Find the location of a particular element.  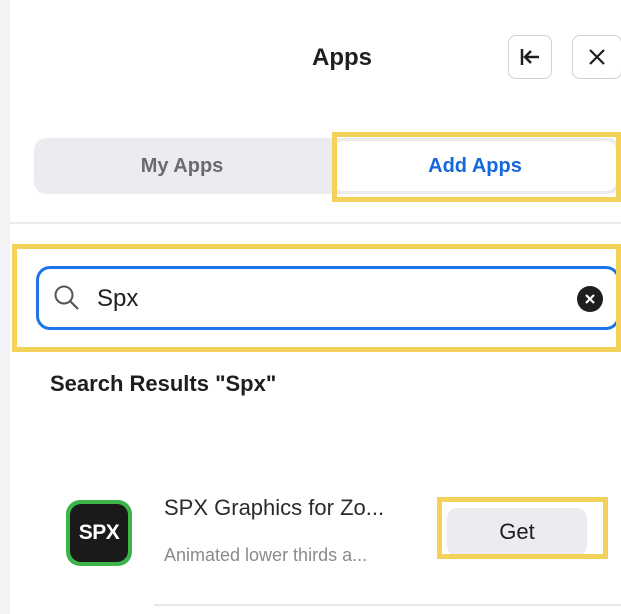

close-icon is located at coordinates (597, 57).